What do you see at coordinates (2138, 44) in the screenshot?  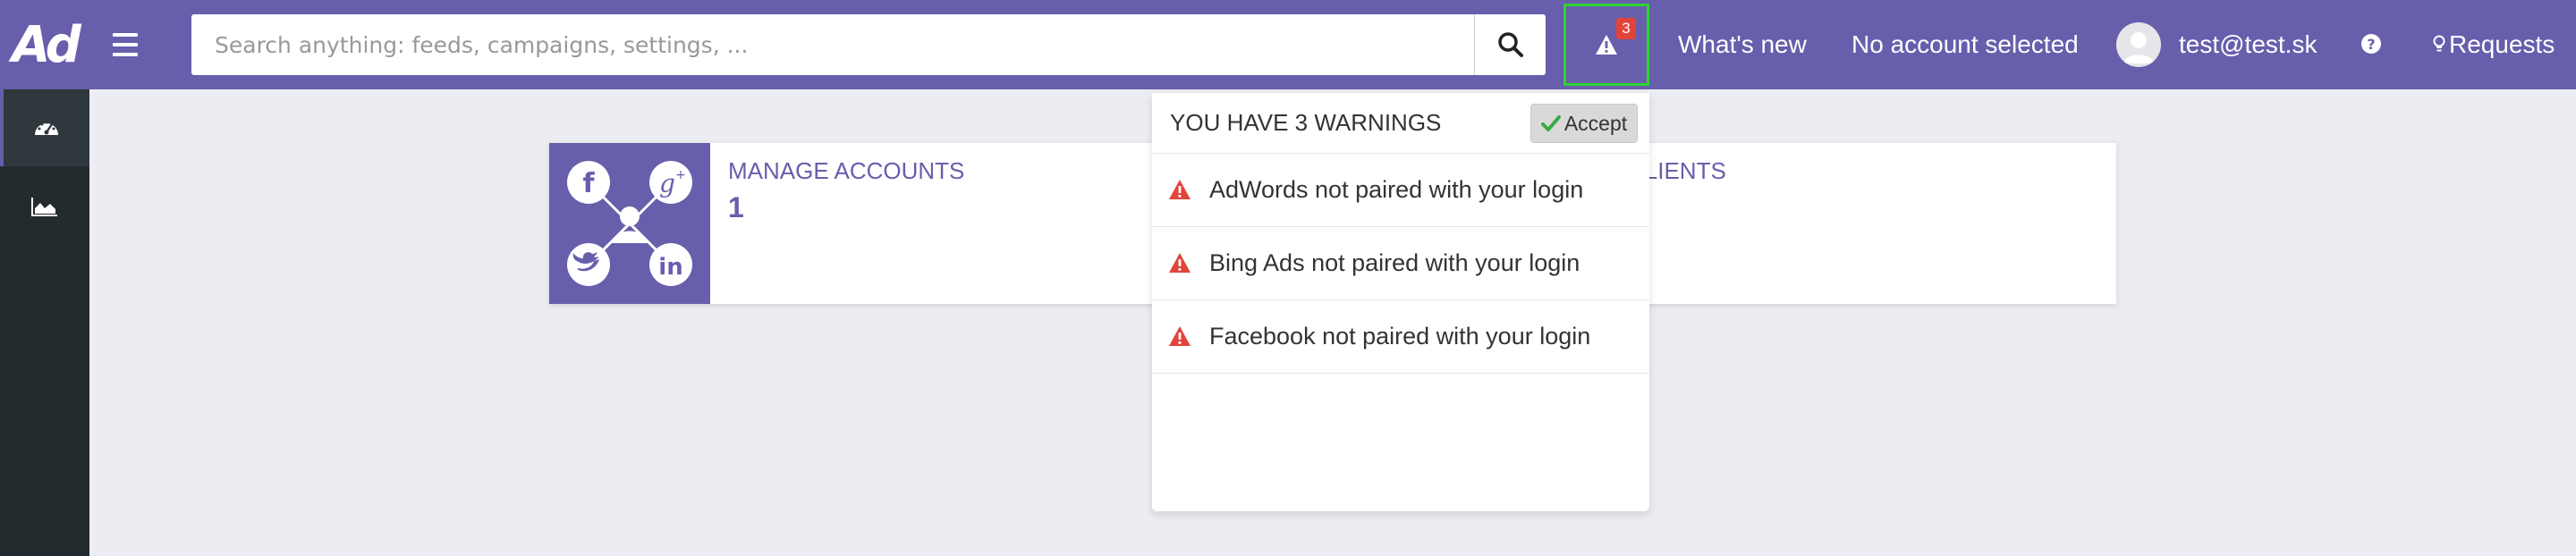 I see `avatar` at bounding box center [2138, 44].